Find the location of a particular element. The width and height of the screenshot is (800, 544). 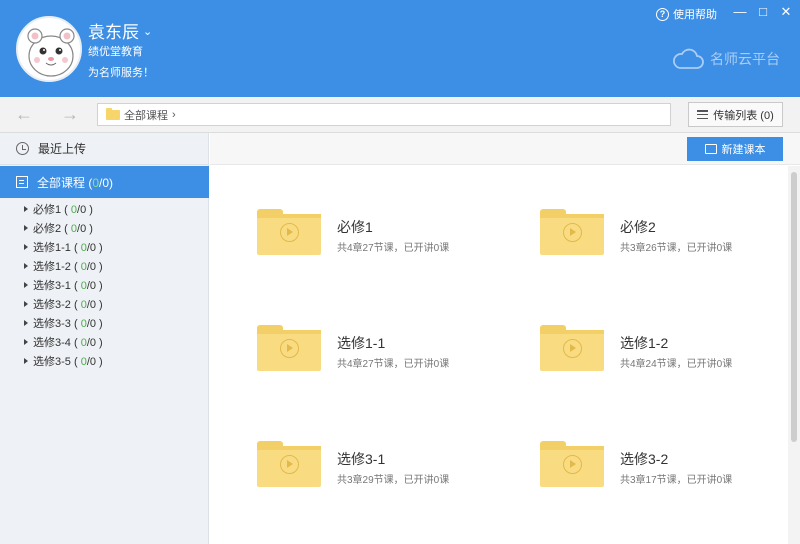

tree-item-label: 必修1 ( 0/0 ) is located at coordinates (63, 209).